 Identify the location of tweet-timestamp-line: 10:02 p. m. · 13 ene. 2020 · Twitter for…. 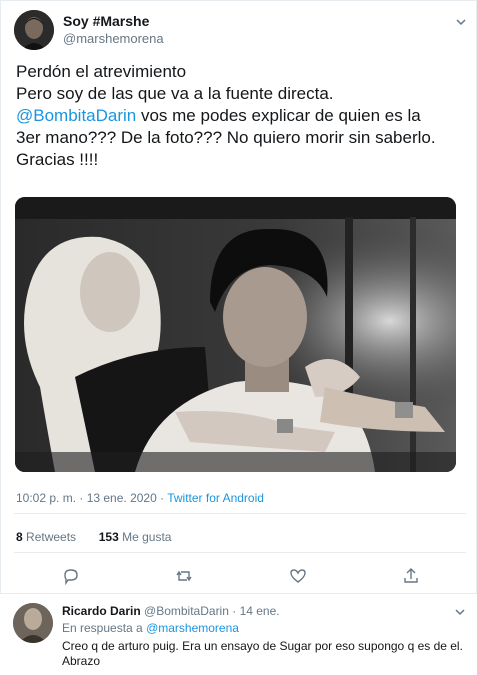
(140, 498).